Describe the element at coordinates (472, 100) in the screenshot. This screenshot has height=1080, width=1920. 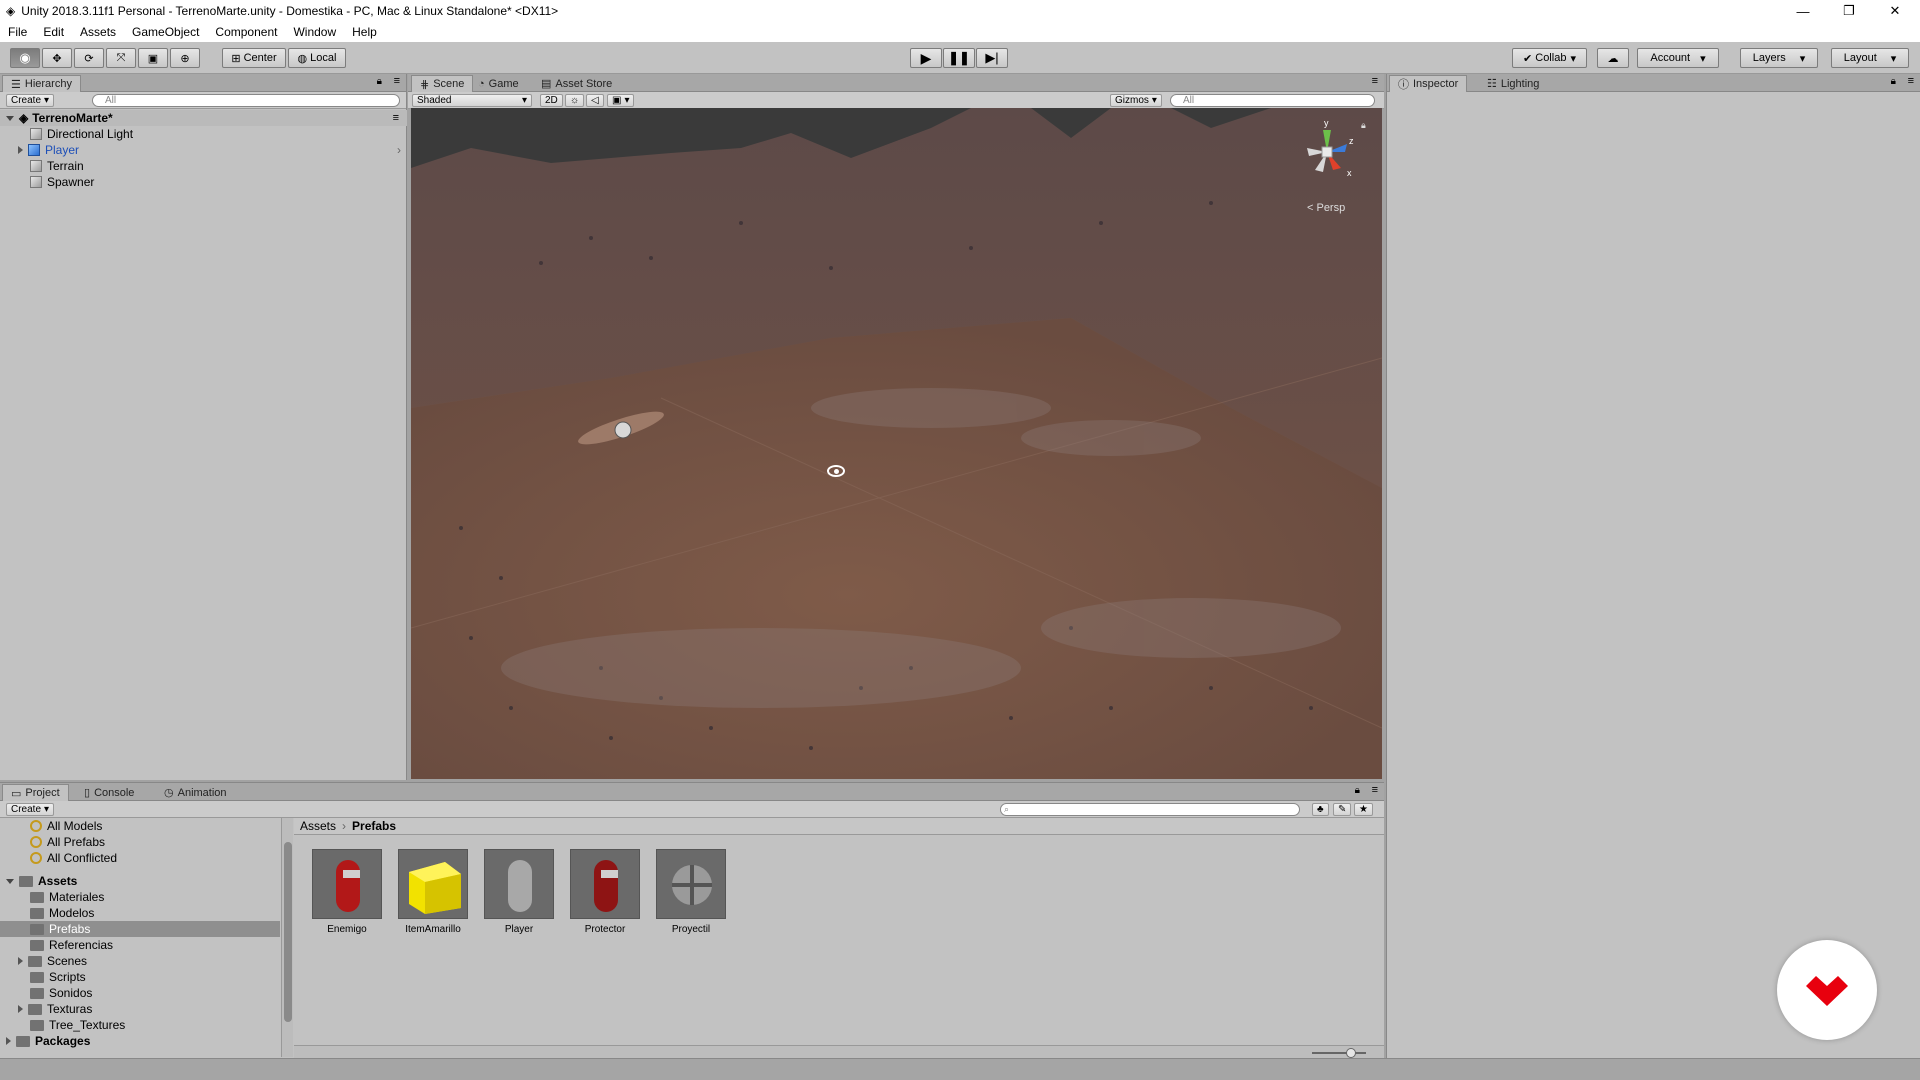
I see `shading-mode-dropdown: Shaded ▾` at that location.